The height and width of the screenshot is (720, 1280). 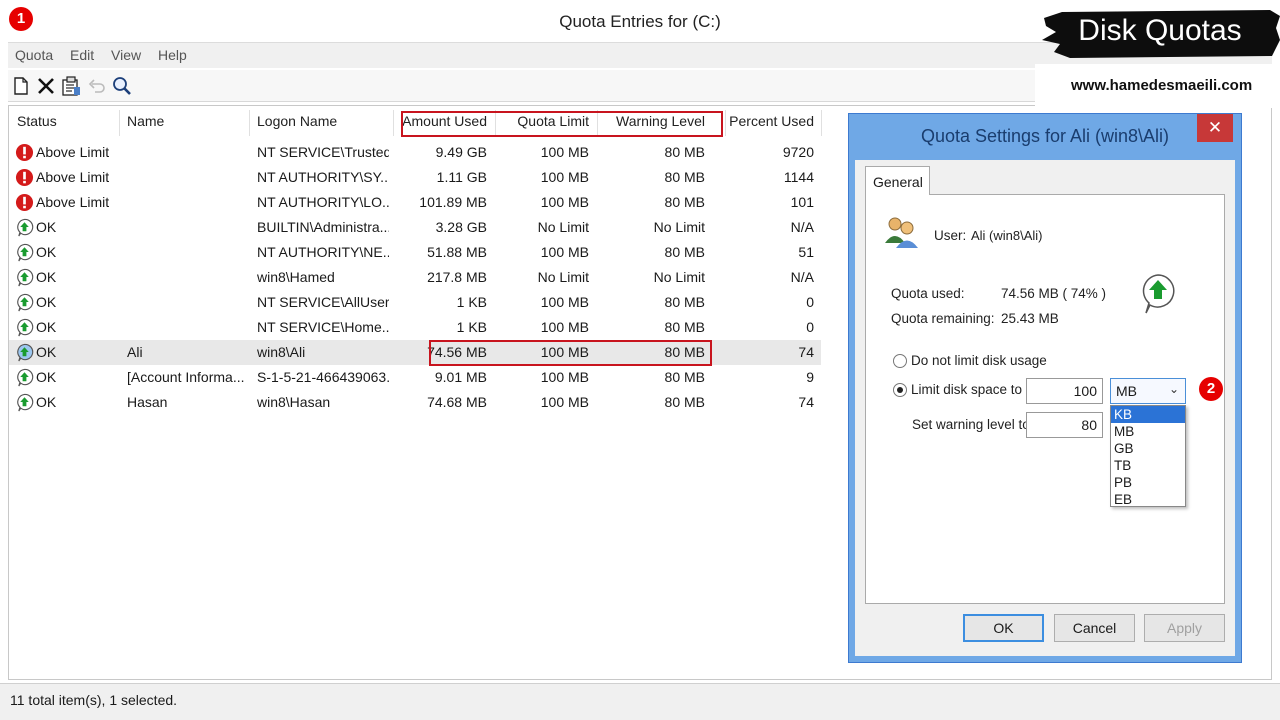 What do you see at coordinates (1126, 391) in the screenshot?
I see `limit-unit-selected: MB` at bounding box center [1126, 391].